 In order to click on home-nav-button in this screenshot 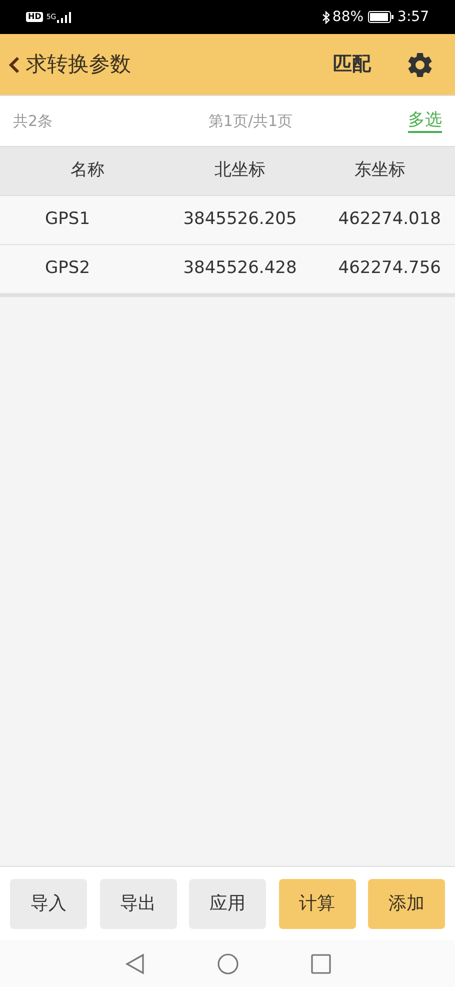, I will do `click(227, 963)`.